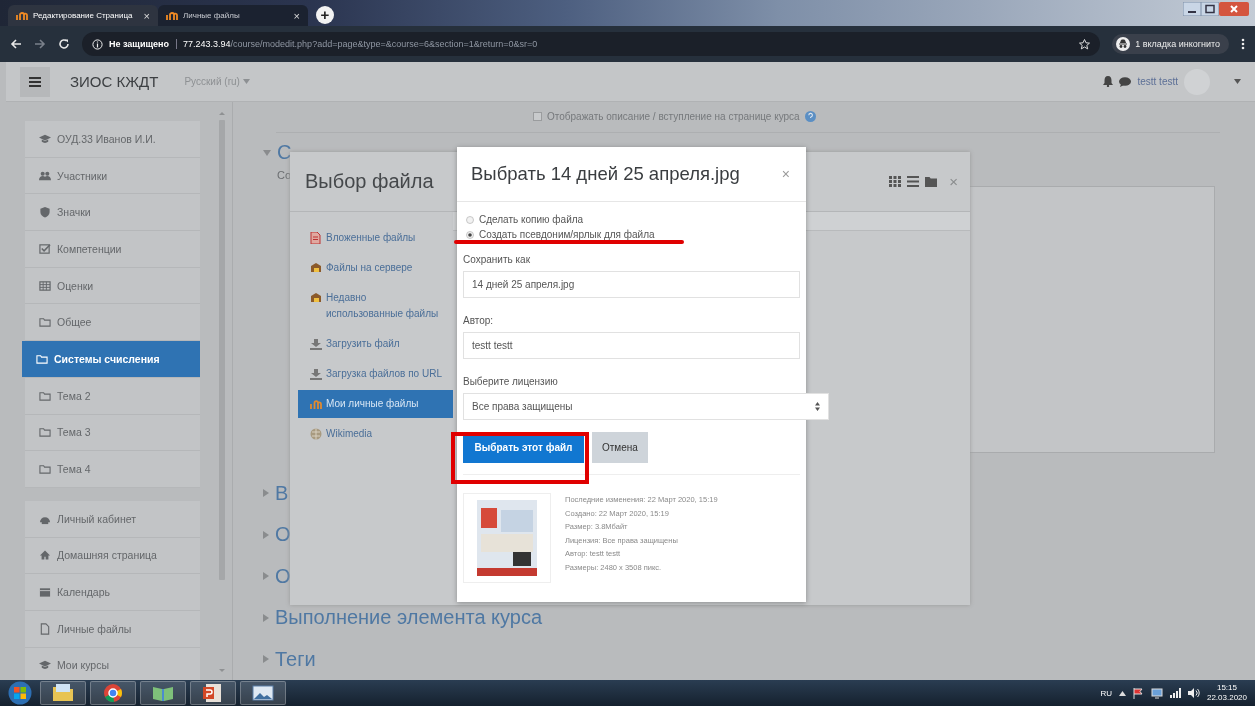 The width and height of the screenshot is (1255, 706). I want to click on new-tab-button: +, so click(325, 15).